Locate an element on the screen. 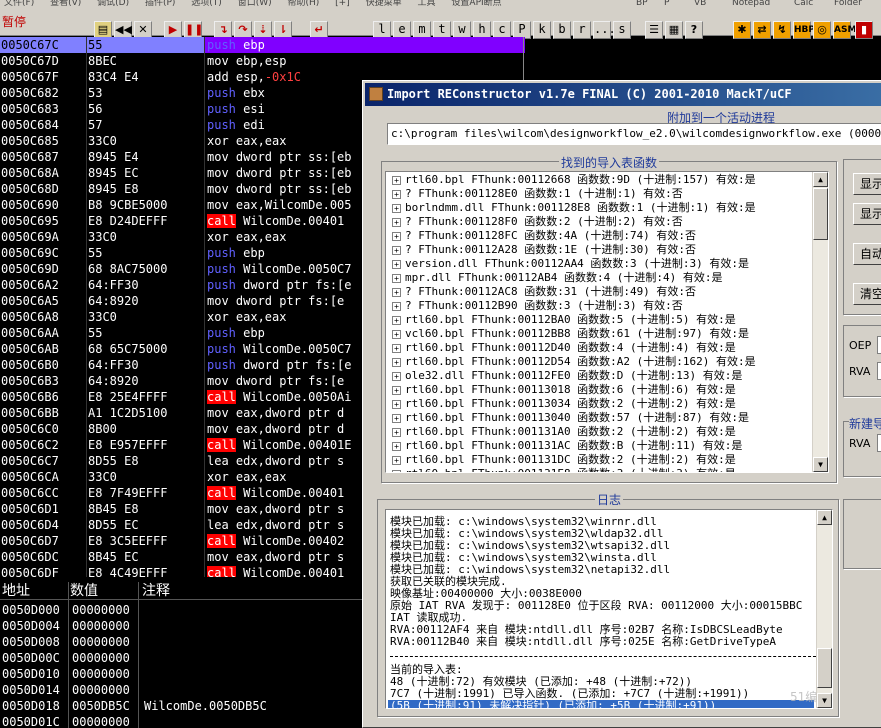 The image size is (881, 728). menu-api-bp: 设置API断点 is located at coordinates (476, 4).